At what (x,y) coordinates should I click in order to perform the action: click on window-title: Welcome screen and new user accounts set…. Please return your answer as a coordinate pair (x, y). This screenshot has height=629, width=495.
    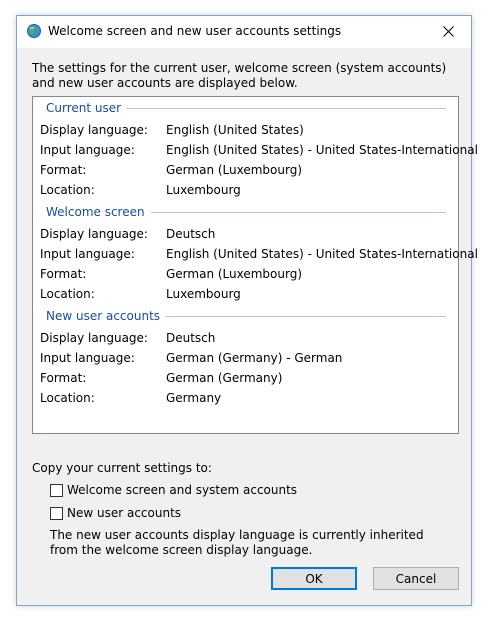
    Looking at the image, I should click on (195, 31).